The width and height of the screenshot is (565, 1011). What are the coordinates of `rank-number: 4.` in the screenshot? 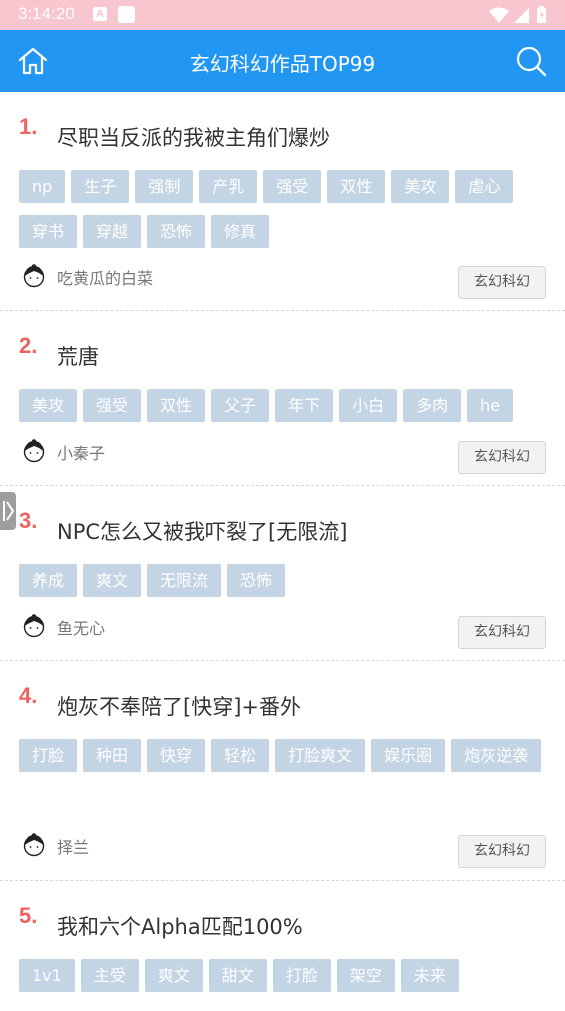 It's located at (28, 695).